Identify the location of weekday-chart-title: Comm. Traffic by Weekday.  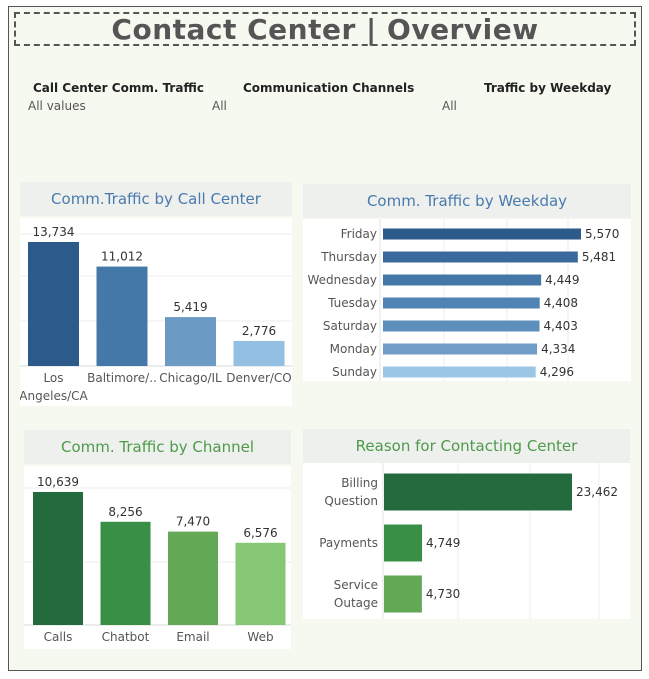
(467, 201).